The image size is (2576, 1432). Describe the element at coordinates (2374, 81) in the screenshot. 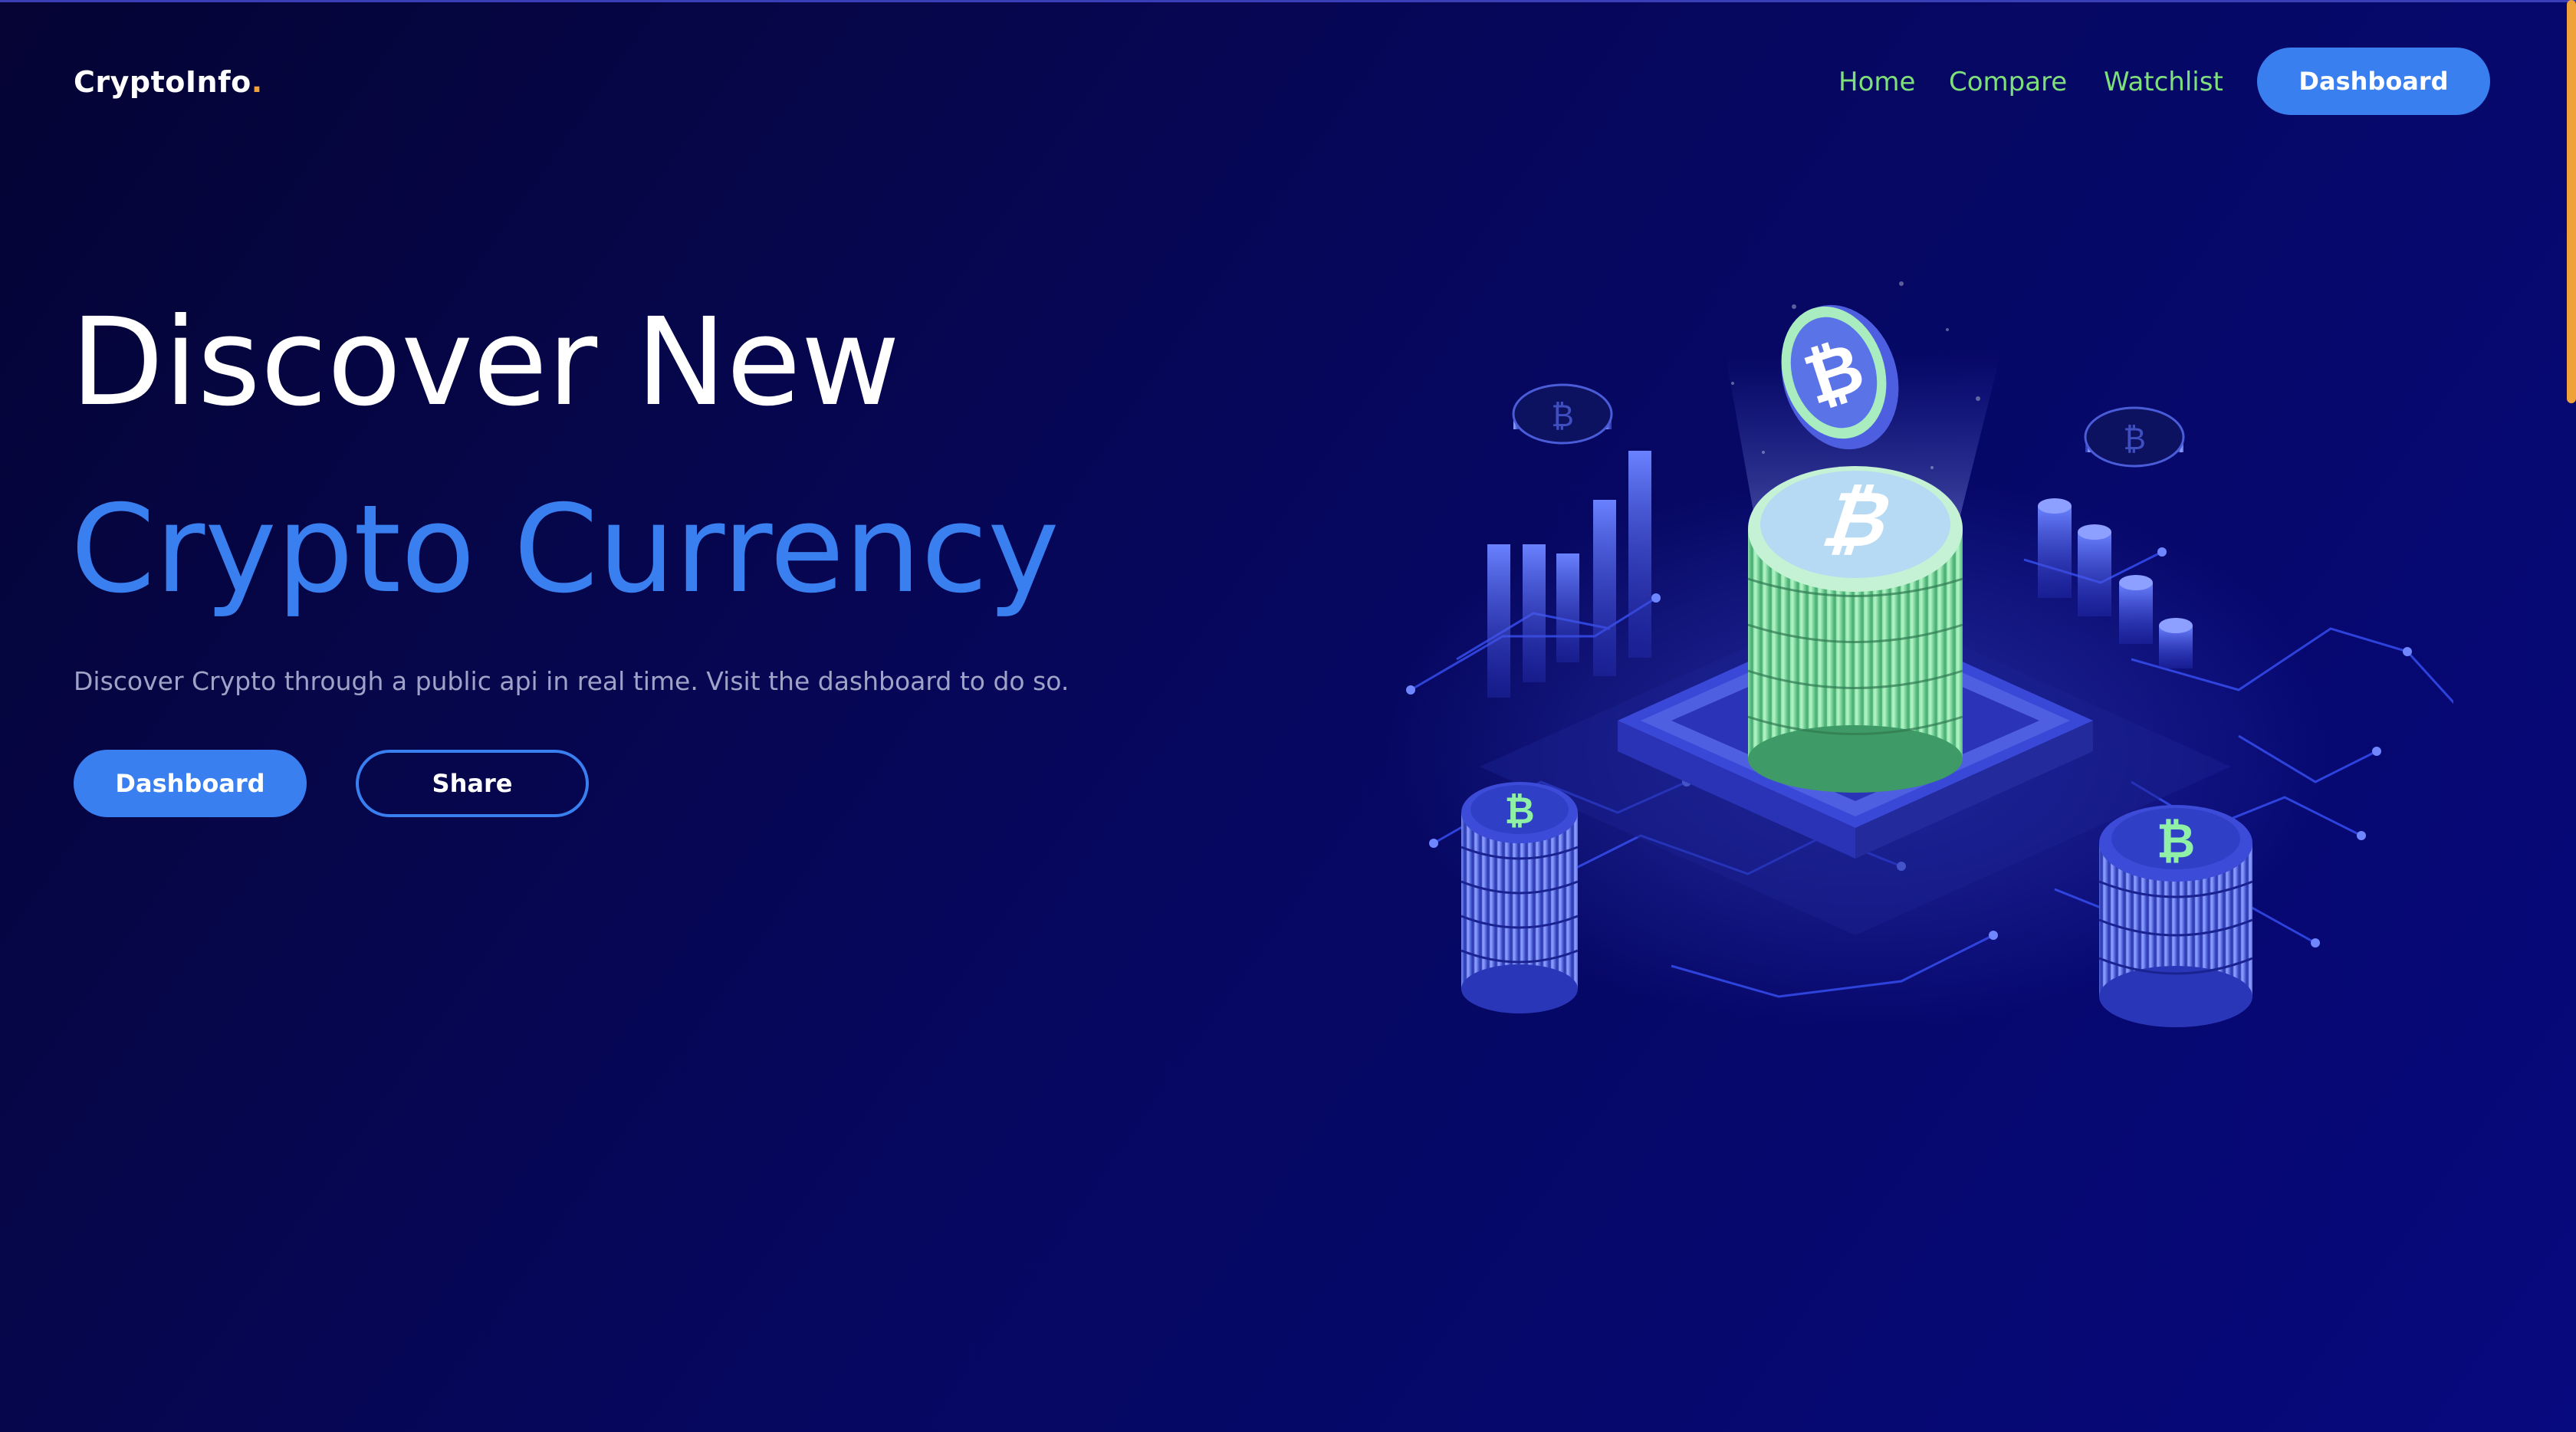

I see `nav-dashboard-button: Dashboard` at that location.